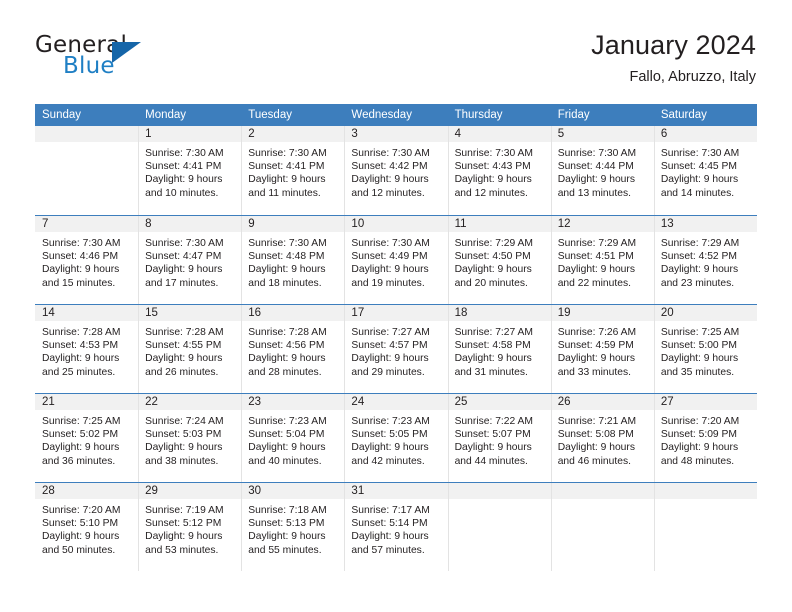  What do you see at coordinates (388, 193) in the screenshot?
I see `daylight-text-line2: and 12 minutes.` at bounding box center [388, 193].